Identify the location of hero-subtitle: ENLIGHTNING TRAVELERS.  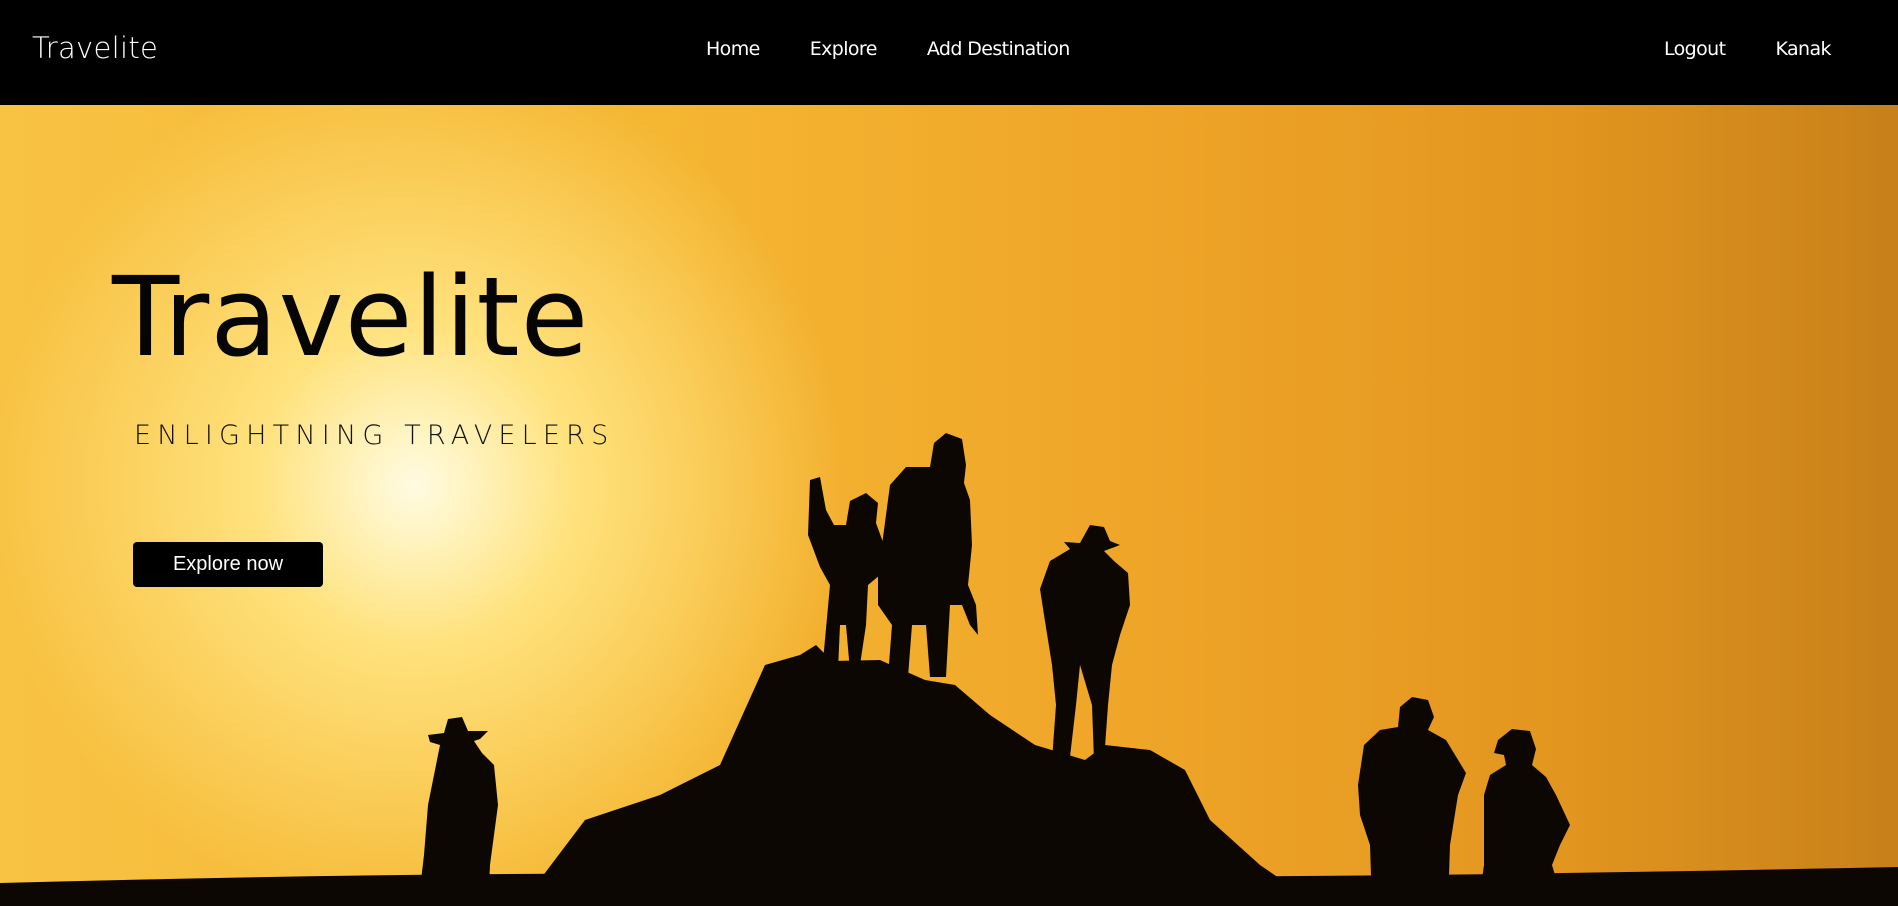
(374, 435).